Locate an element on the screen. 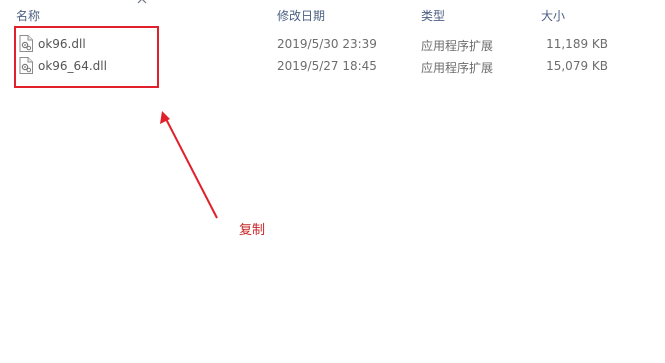  column-header-type: 类型 is located at coordinates (433, 15).